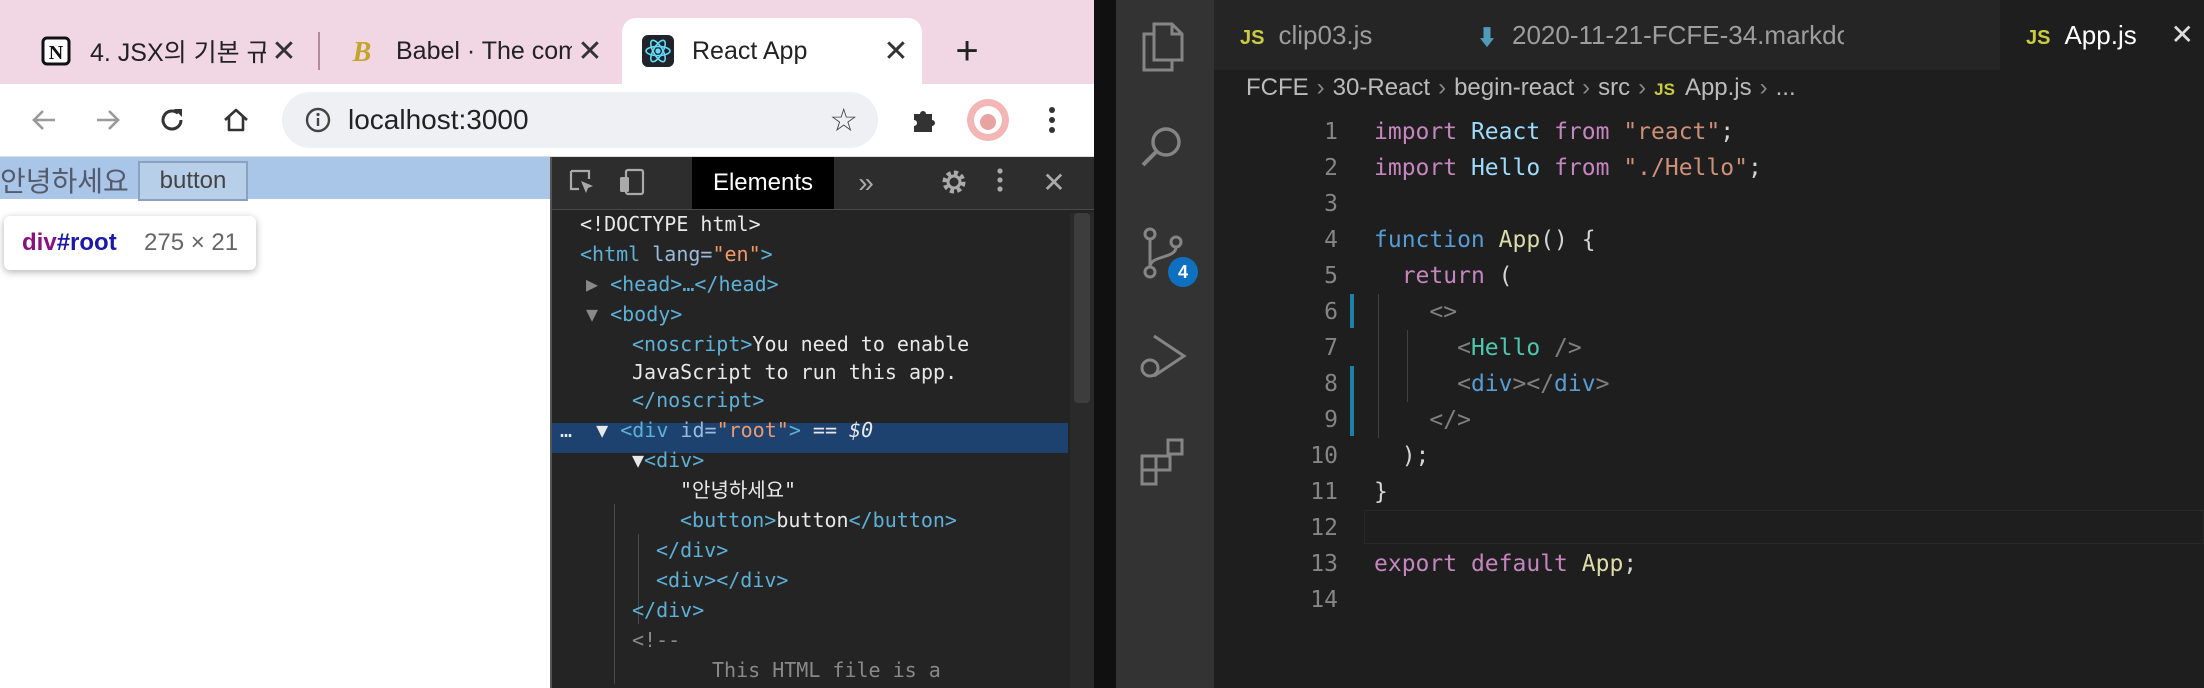 The image size is (2204, 688). I want to click on line-number: 11, so click(1324, 492).